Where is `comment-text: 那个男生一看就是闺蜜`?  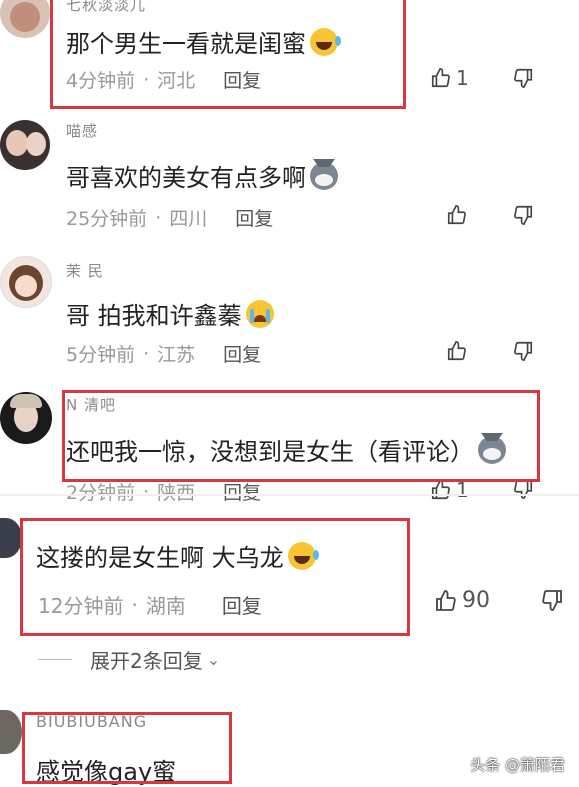 comment-text: 那个男生一看就是闺蜜 is located at coordinates (203, 41).